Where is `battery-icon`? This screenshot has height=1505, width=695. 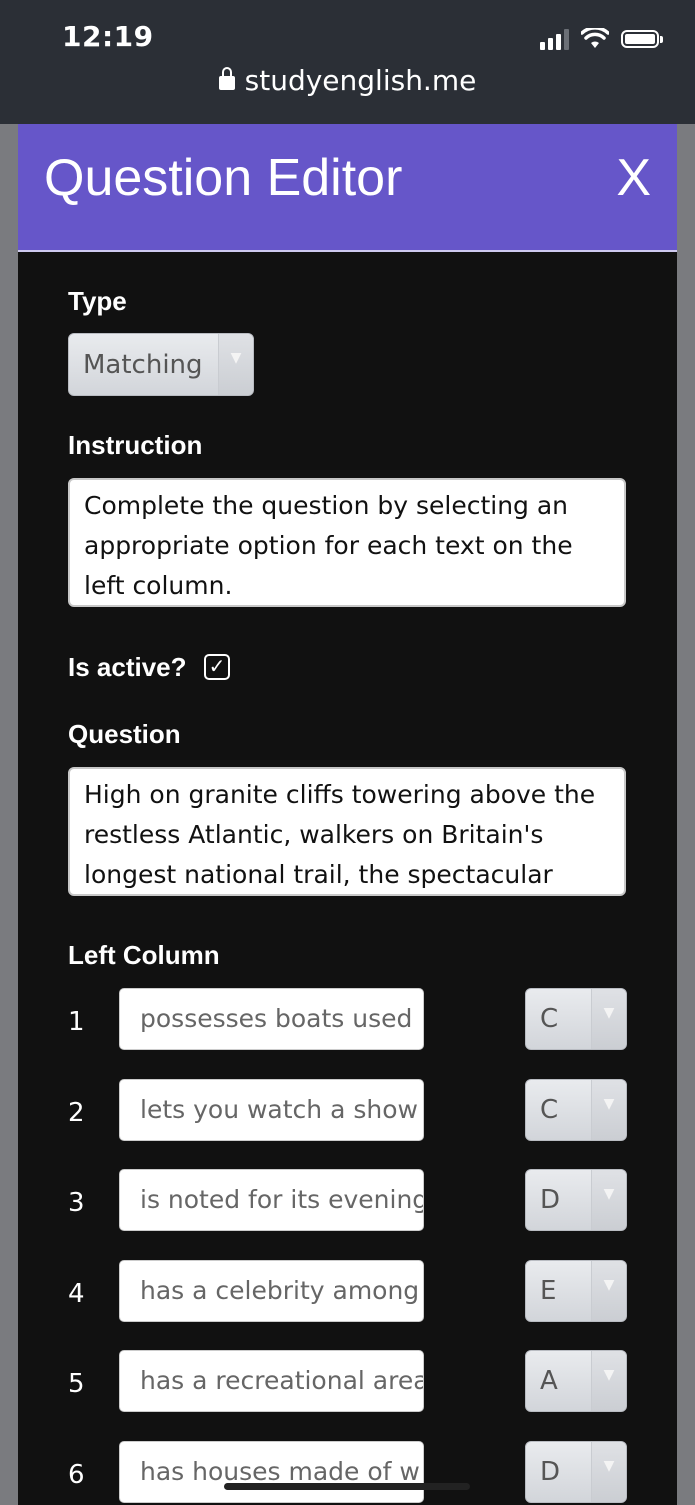
battery-icon is located at coordinates (642, 39).